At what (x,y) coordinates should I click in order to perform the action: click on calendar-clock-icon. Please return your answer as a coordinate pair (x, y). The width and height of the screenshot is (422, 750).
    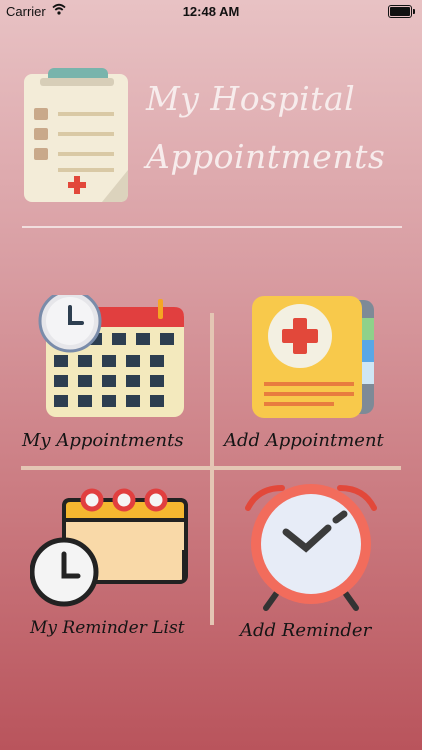
    Looking at the image, I should click on (111, 356).